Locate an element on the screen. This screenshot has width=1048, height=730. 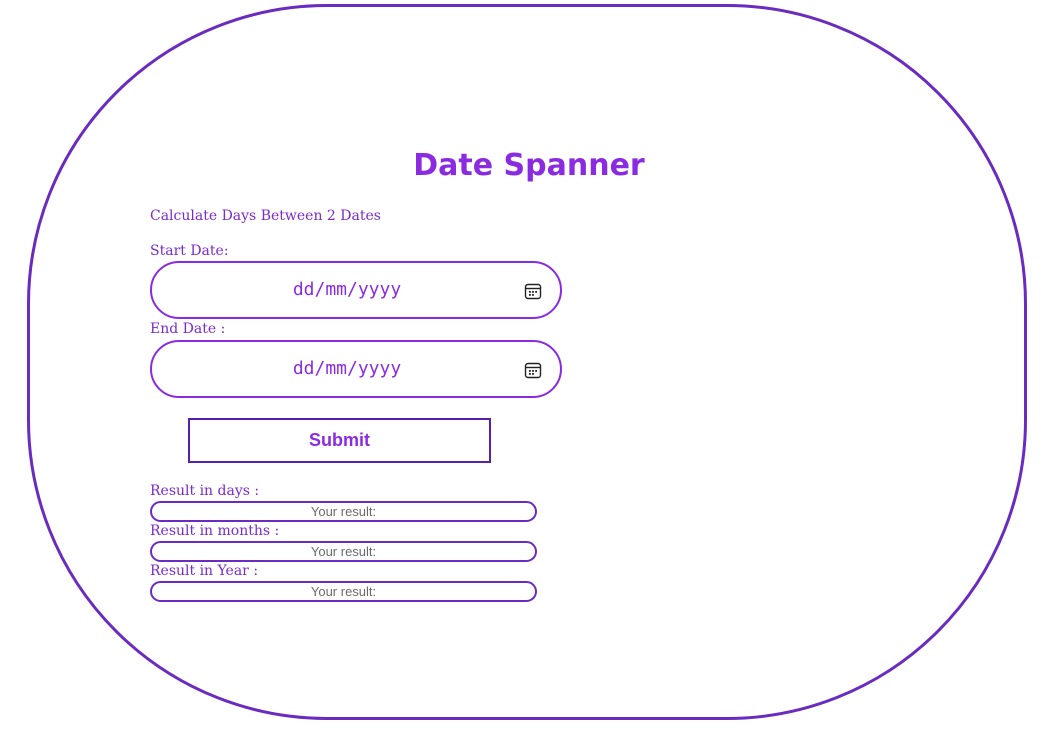
end-date-input: dd/mm/yyyy is located at coordinates (356, 369).